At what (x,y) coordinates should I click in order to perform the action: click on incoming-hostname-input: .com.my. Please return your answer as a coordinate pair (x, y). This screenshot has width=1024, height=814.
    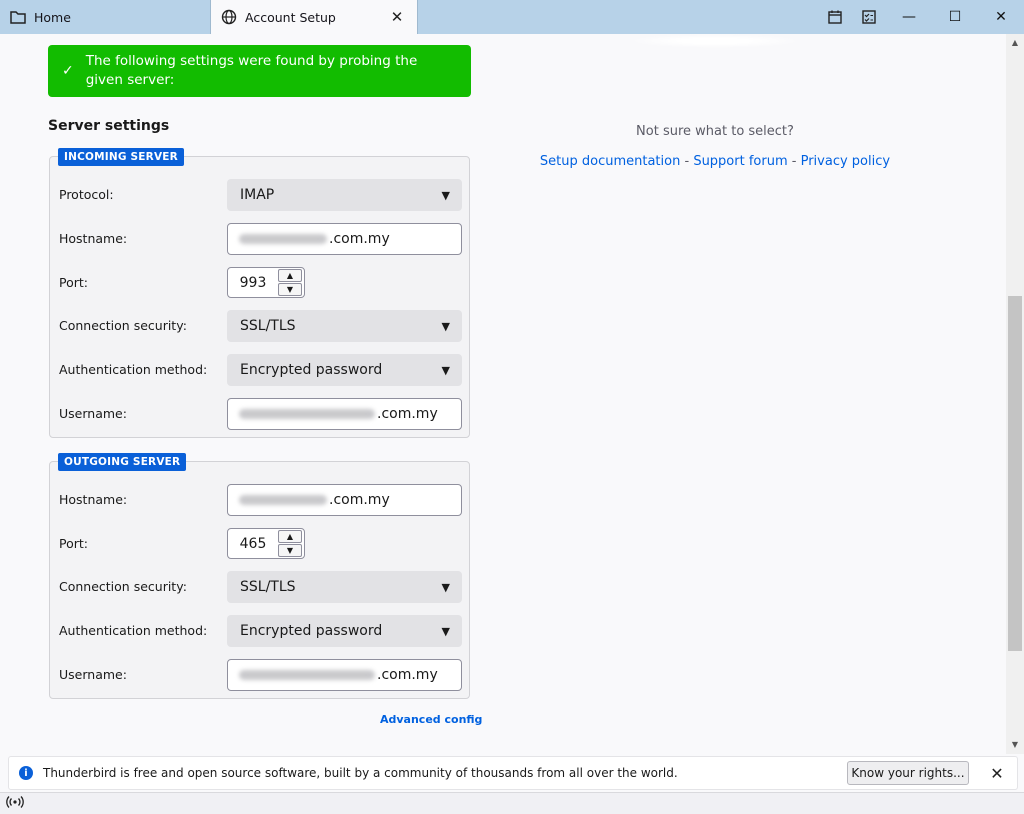
    Looking at the image, I should click on (344, 239).